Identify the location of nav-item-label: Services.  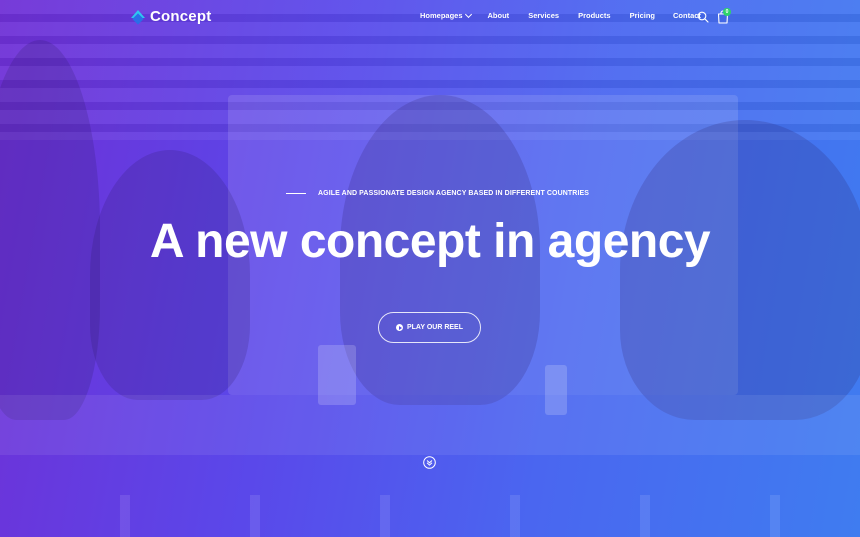
(544, 15).